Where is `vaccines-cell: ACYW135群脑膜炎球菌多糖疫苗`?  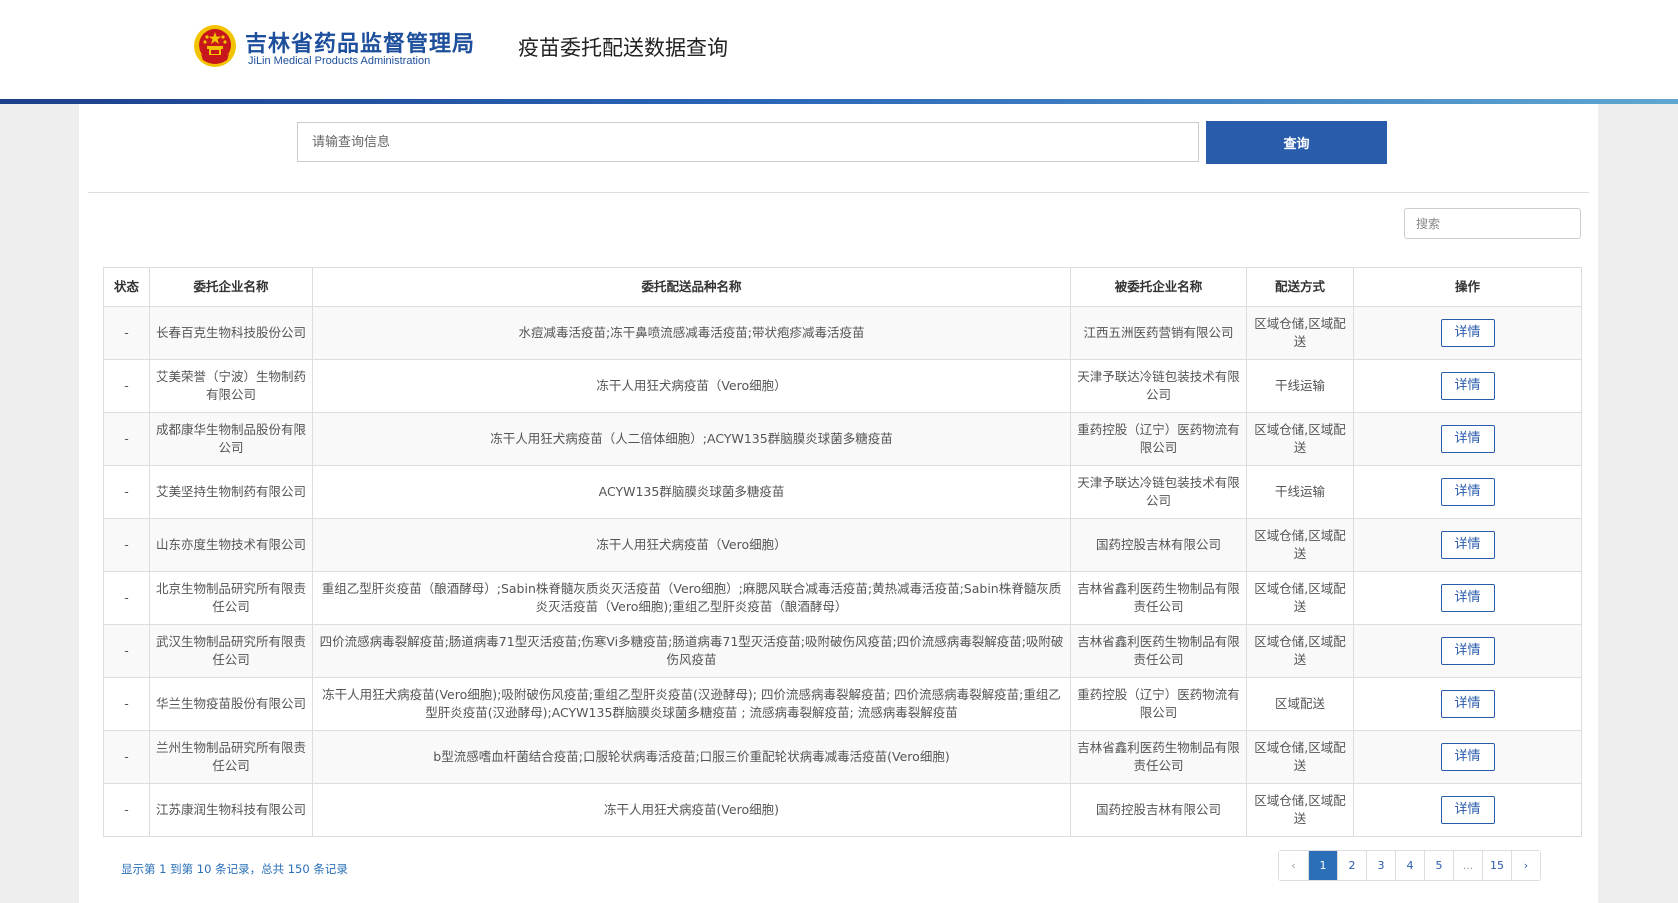 vaccines-cell: ACYW135群脑膜炎球菌多糖疫苗 is located at coordinates (691, 492).